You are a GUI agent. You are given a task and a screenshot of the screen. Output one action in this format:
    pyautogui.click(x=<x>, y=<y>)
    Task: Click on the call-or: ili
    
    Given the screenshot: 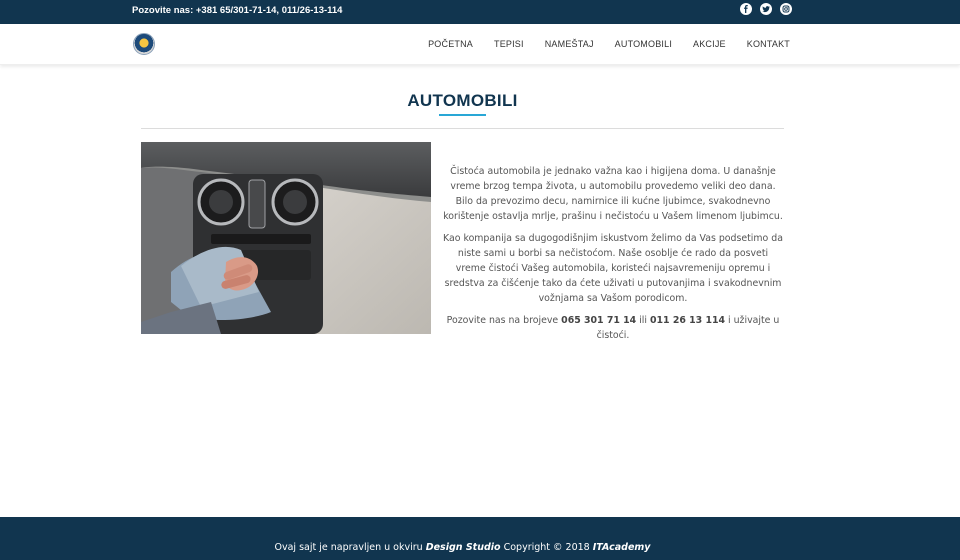 What is the action you would take?
    pyautogui.click(x=643, y=320)
    